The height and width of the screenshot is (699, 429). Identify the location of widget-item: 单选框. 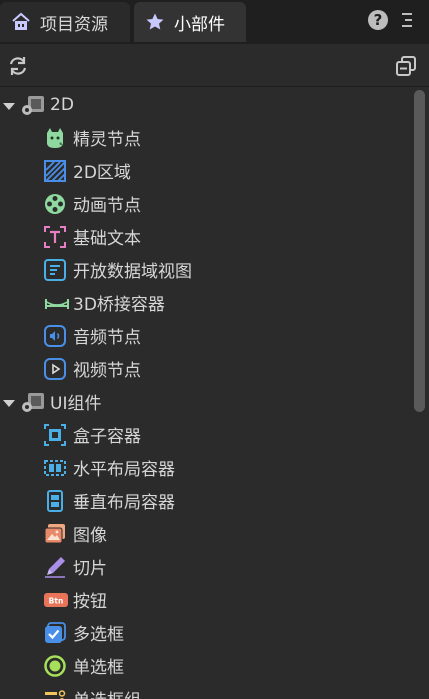
(205, 665).